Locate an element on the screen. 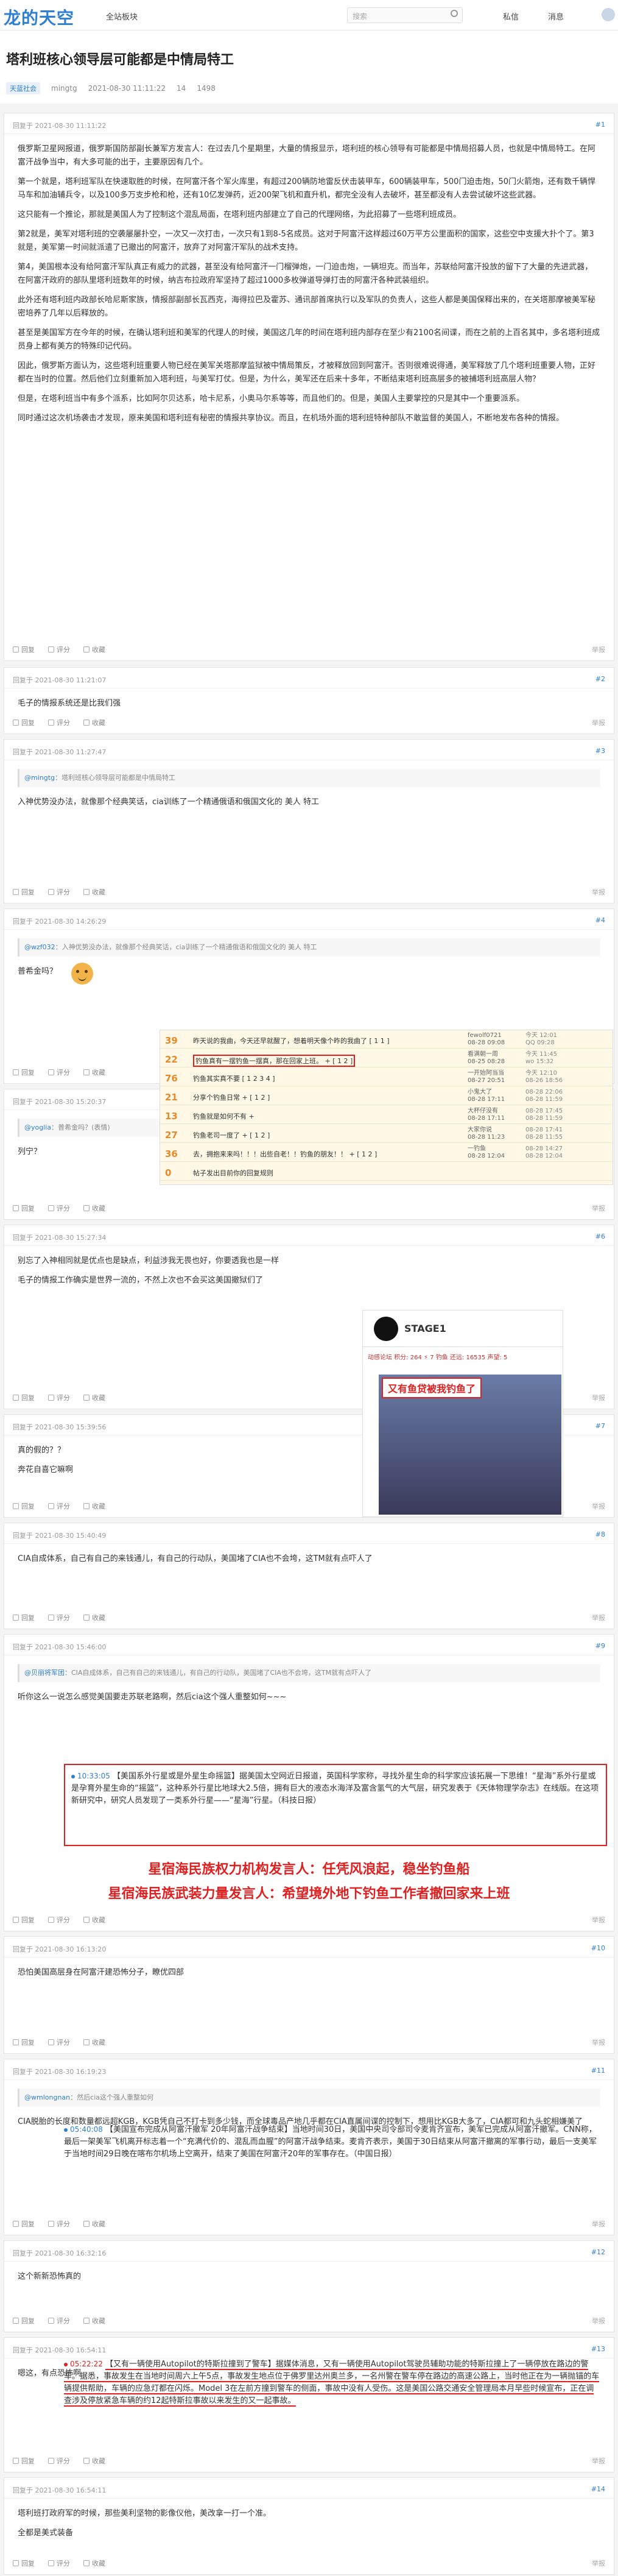 This screenshot has height=2576, width=618. ranking-title: 分享个钓鱼日常 + [ 1 2 ] is located at coordinates (232, 1097).